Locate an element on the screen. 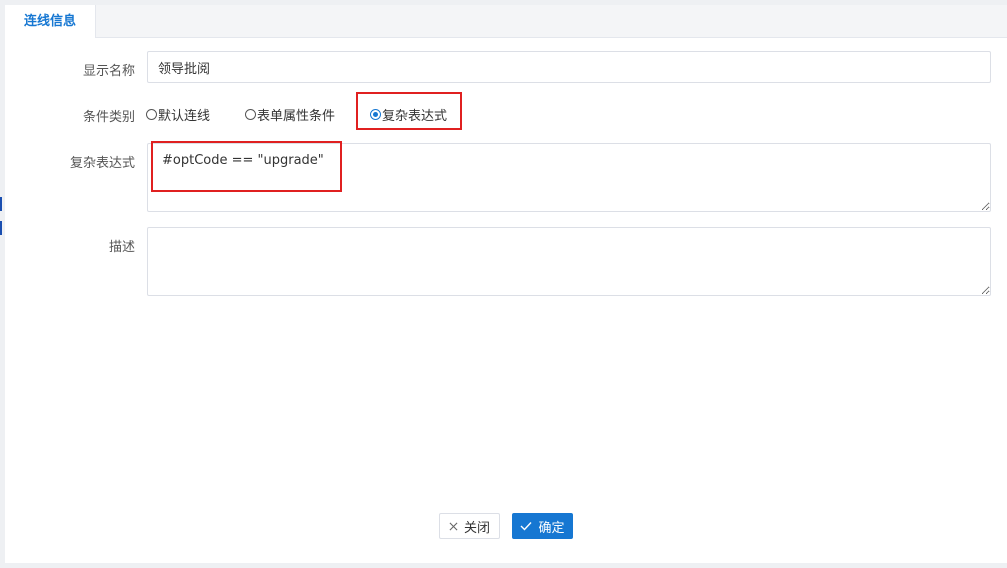 The image size is (1007, 568). radio-form-attribute-label: 表单属性条件 is located at coordinates (296, 116).